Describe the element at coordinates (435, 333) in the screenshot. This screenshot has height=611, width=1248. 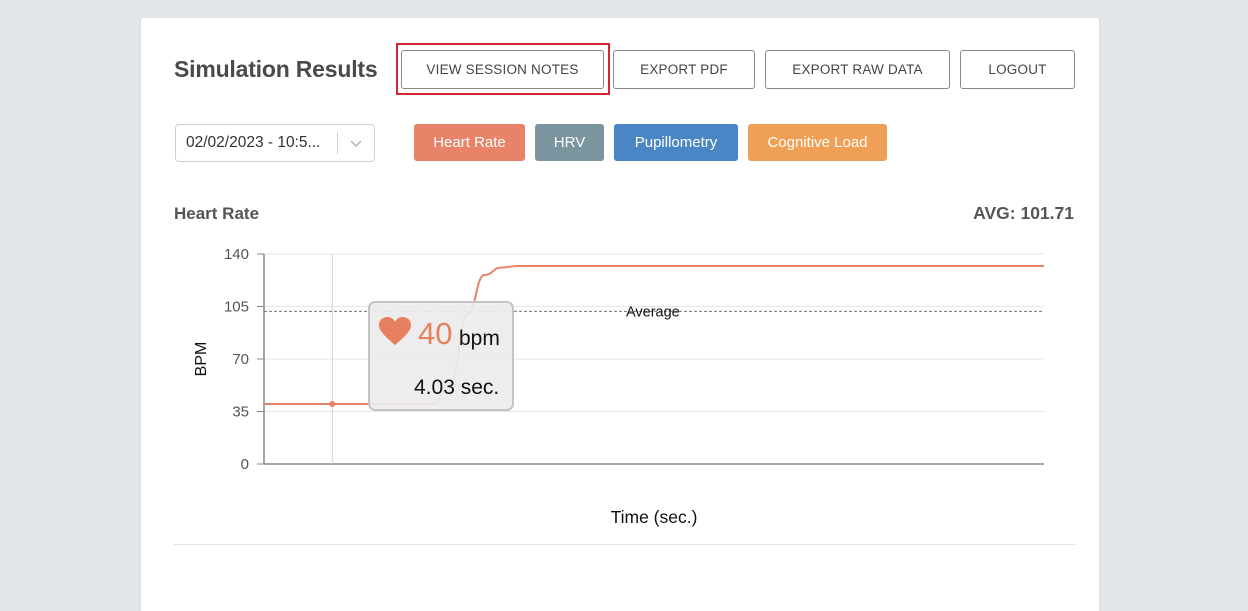
I see `tooltip-bpm-value: 40` at that location.